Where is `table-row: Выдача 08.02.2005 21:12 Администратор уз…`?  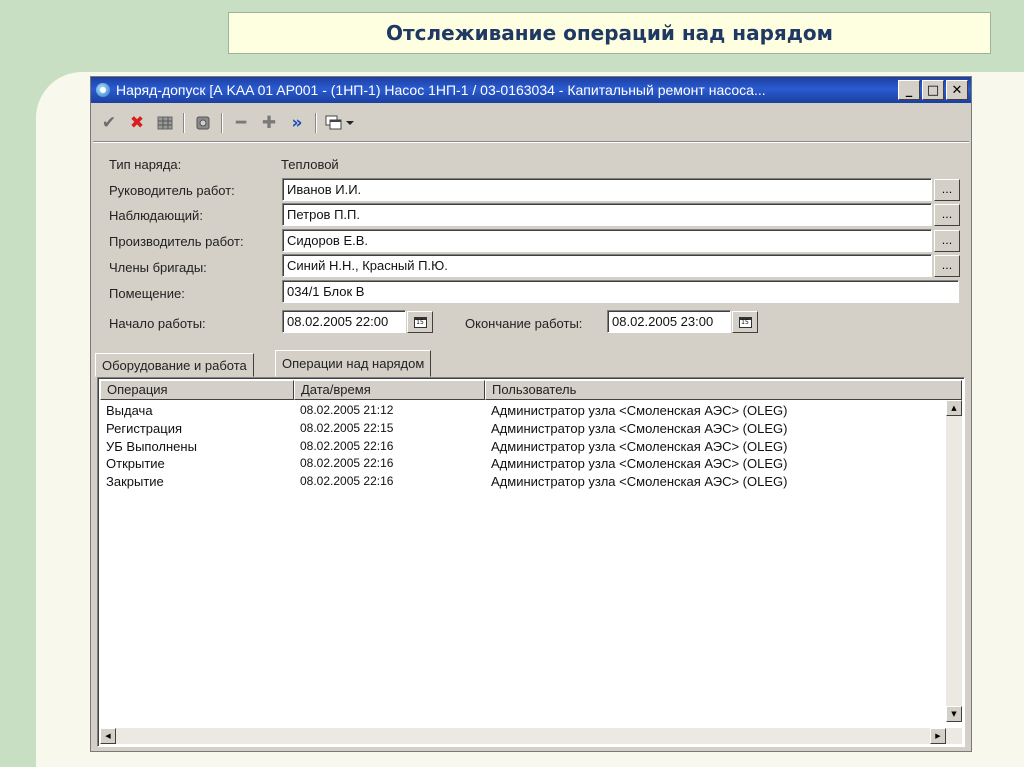
table-row: Выдача 08.02.2005 21:12 Администратор уз… is located at coordinates (531, 412).